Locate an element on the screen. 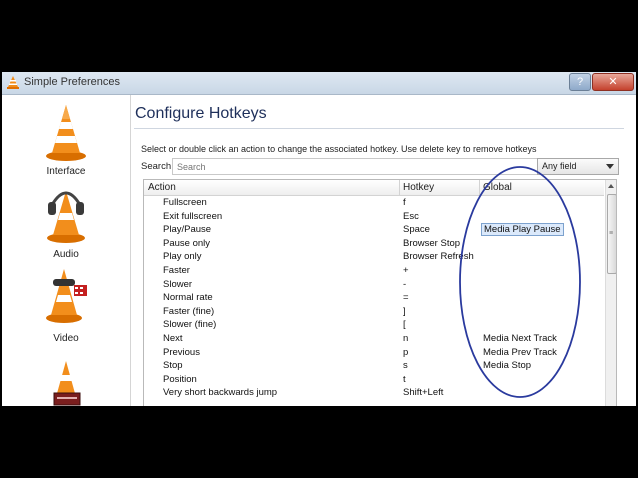 The height and width of the screenshot is (478, 638). sidebar-item-video: Video is located at coordinates (66, 305).